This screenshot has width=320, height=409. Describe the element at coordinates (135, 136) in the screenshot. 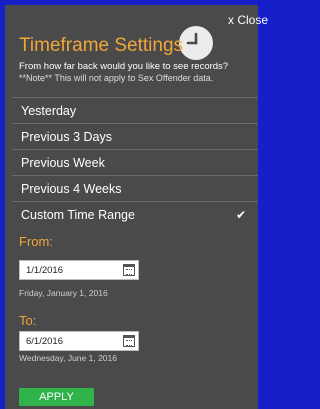

I see `option-previous-3-days: Previous 3 Days` at that location.